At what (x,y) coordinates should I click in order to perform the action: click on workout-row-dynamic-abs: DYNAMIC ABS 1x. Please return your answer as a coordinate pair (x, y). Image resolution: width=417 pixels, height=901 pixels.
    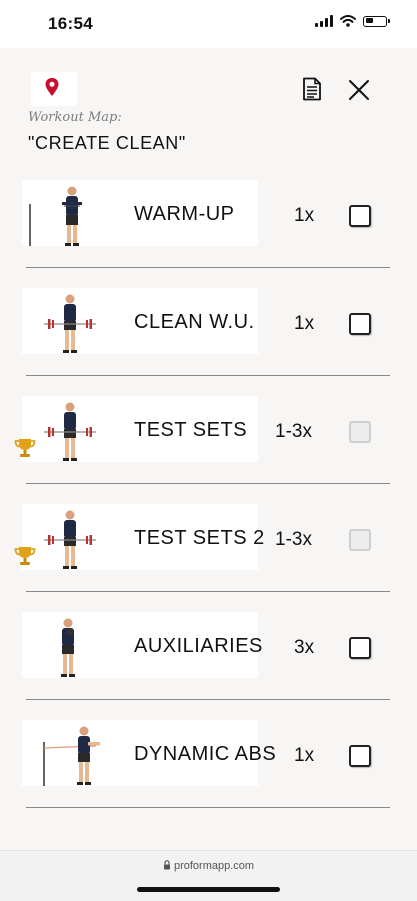
    Looking at the image, I should click on (208, 754).